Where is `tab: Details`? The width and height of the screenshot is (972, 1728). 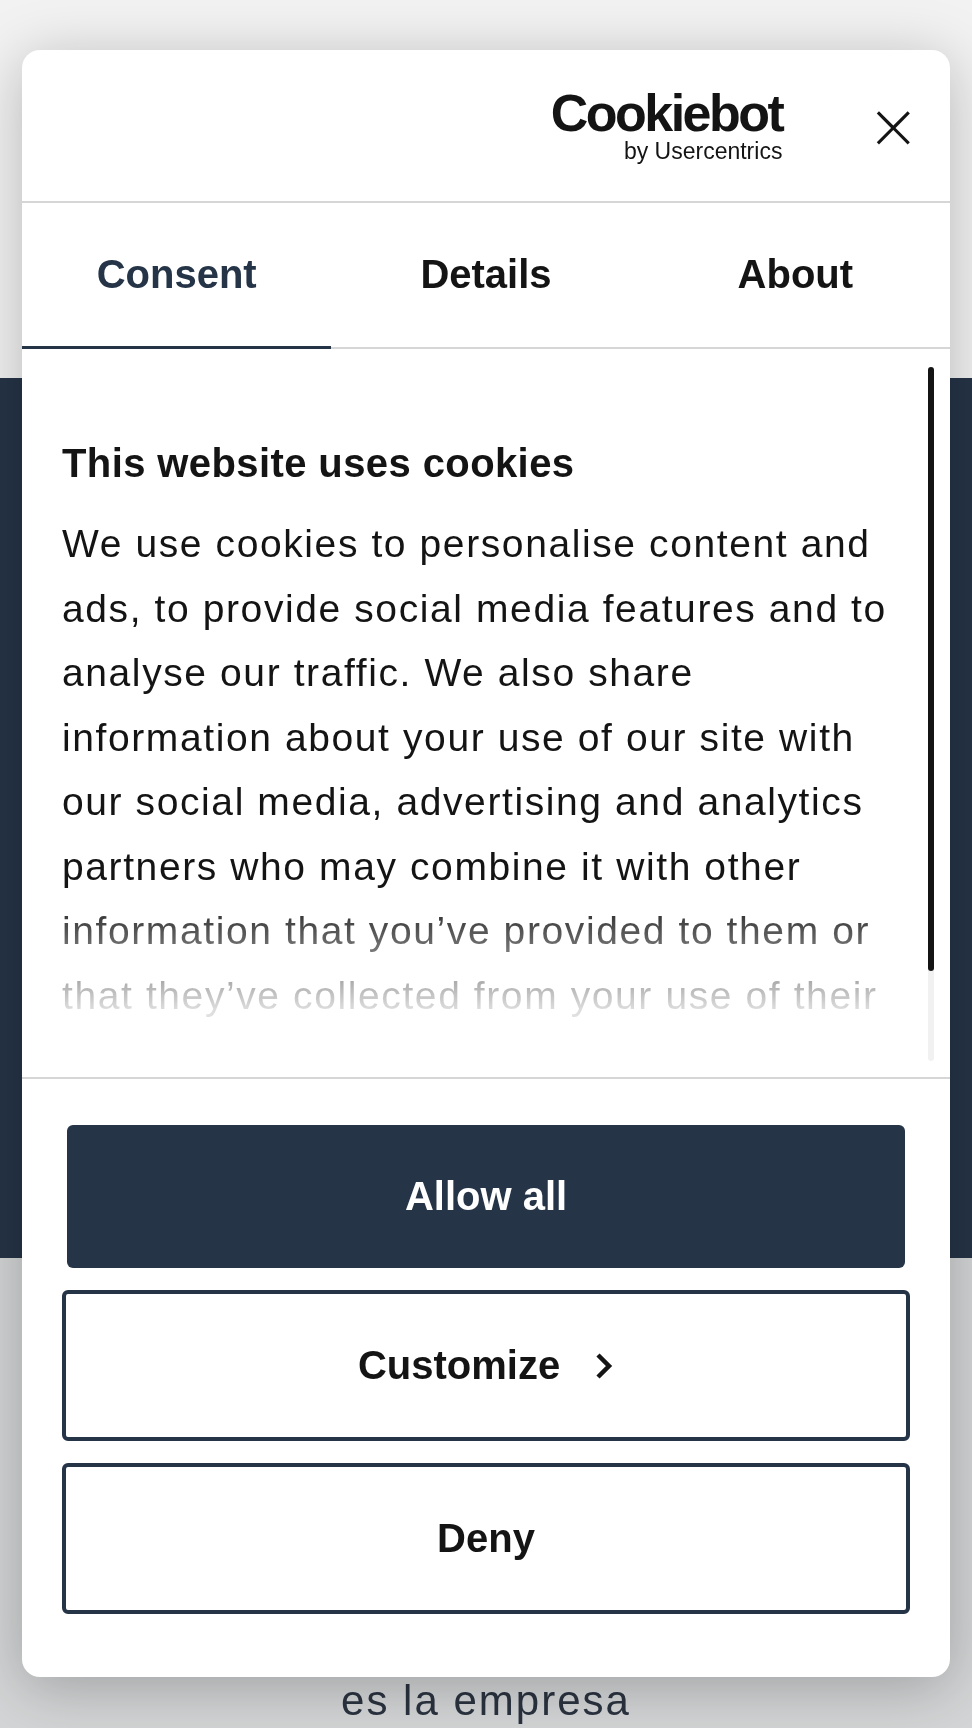 tab: Details is located at coordinates (486, 276).